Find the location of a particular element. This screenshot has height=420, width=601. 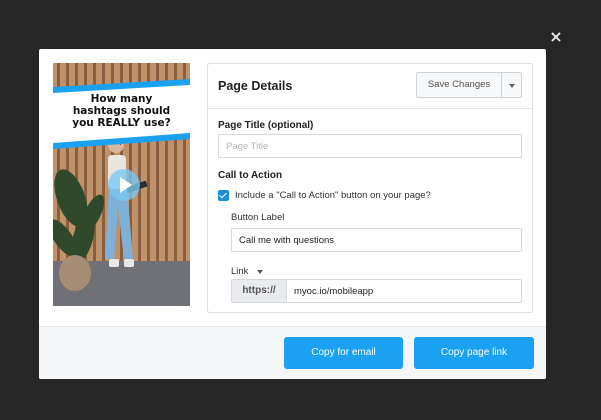

close-icon: × is located at coordinates (556, 37).